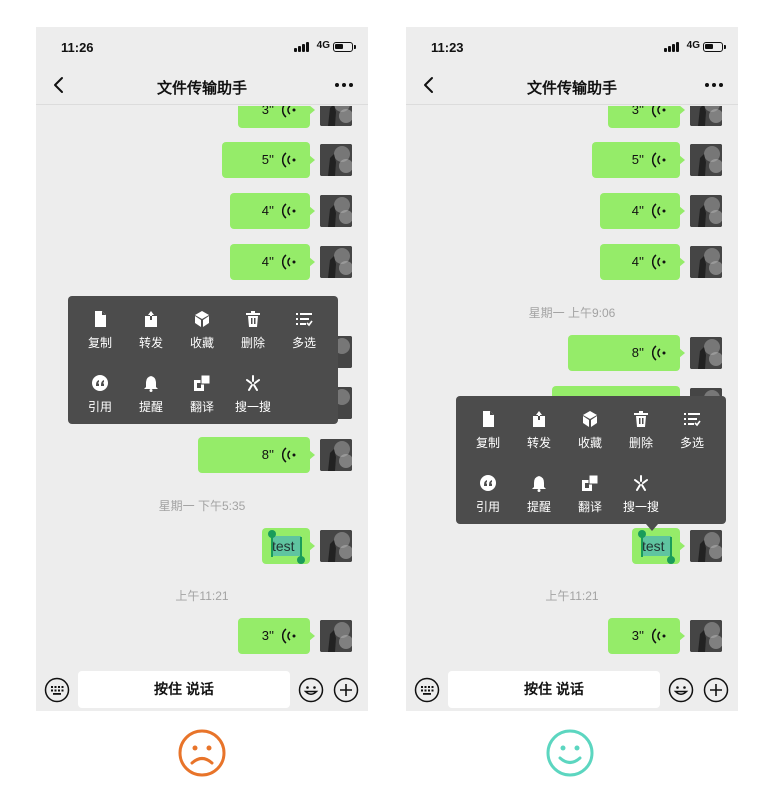 The width and height of the screenshot is (774, 800). Describe the element at coordinates (201, 407) in the screenshot. I see `menu-label: 翻译` at that location.